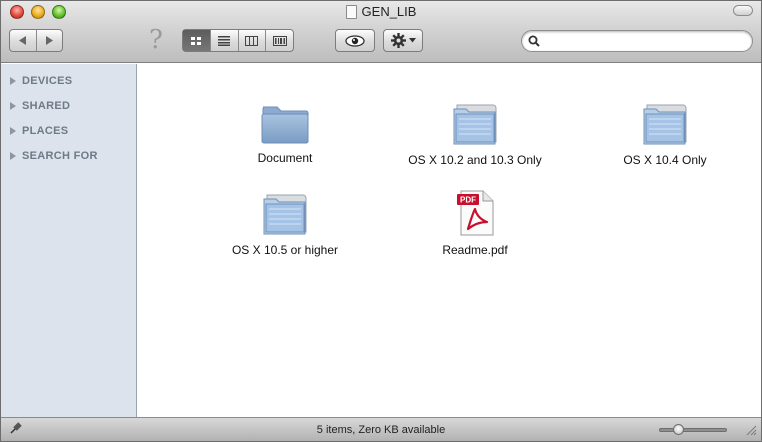  Describe the element at coordinates (381, 32) in the screenshot. I see `toolbar: GEN_LIB ?` at that location.